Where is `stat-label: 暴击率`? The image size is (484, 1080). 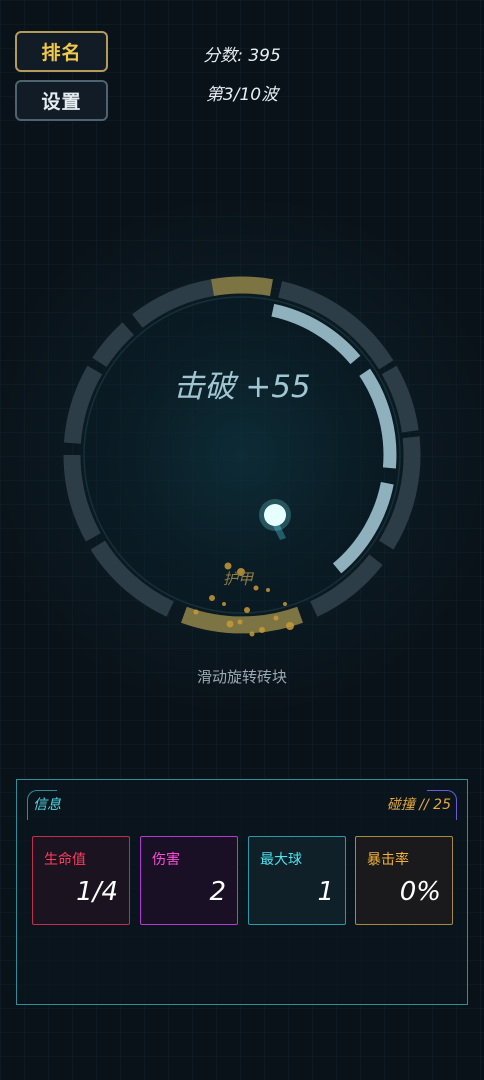 stat-label: 暴击率 is located at coordinates (388, 860).